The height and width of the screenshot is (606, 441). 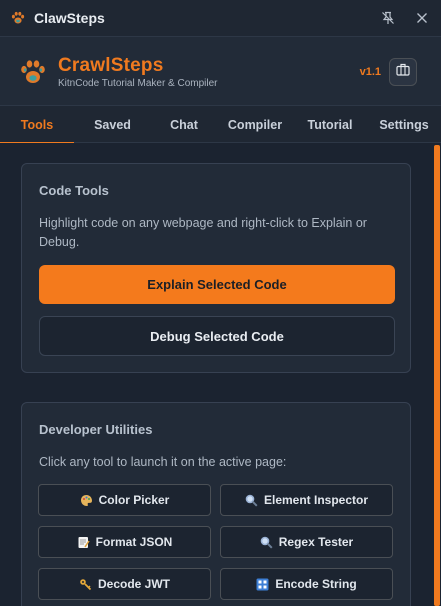 What do you see at coordinates (404, 124) in the screenshot?
I see `tab-settings: Settings` at bounding box center [404, 124].